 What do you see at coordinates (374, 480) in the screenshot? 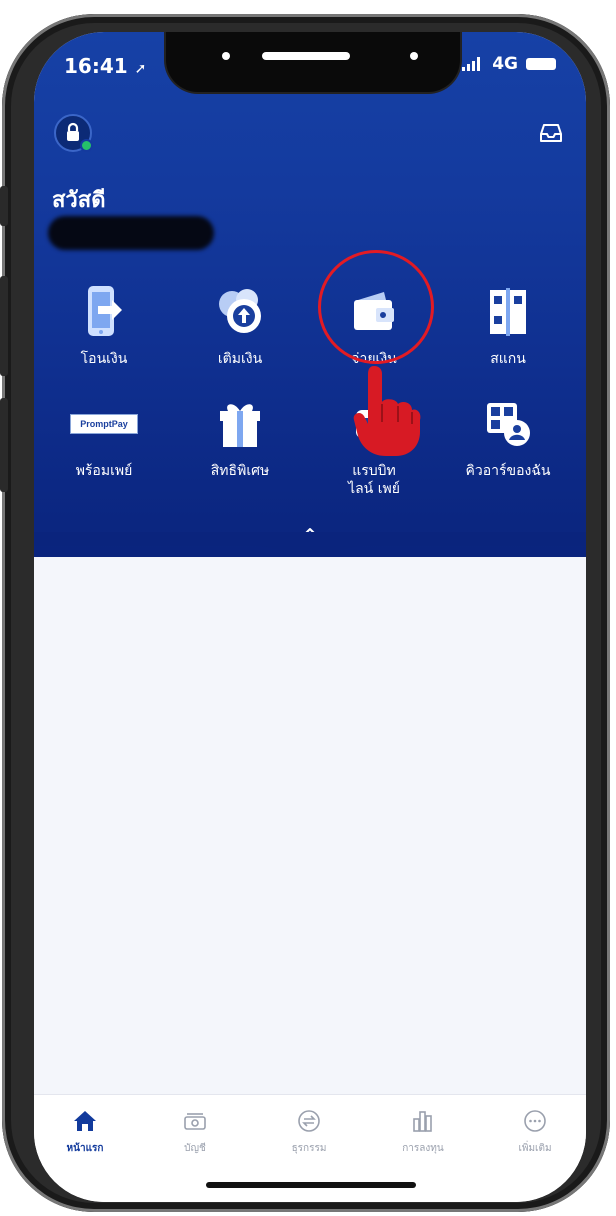
I see `menu-rabbit-label: แรบบิท ไลน์ เพย์` at bounding box center [374, 480].